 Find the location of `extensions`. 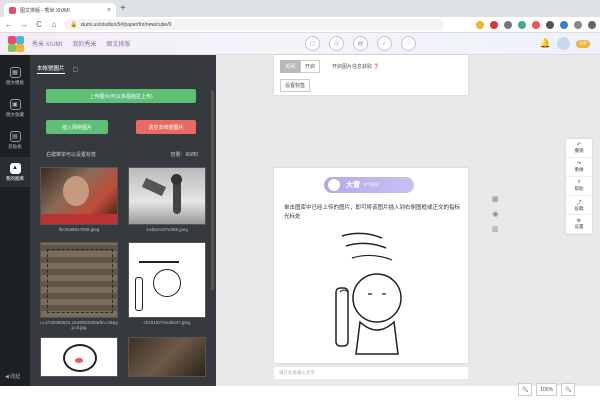

extensions is located at coordinates (536, 24).